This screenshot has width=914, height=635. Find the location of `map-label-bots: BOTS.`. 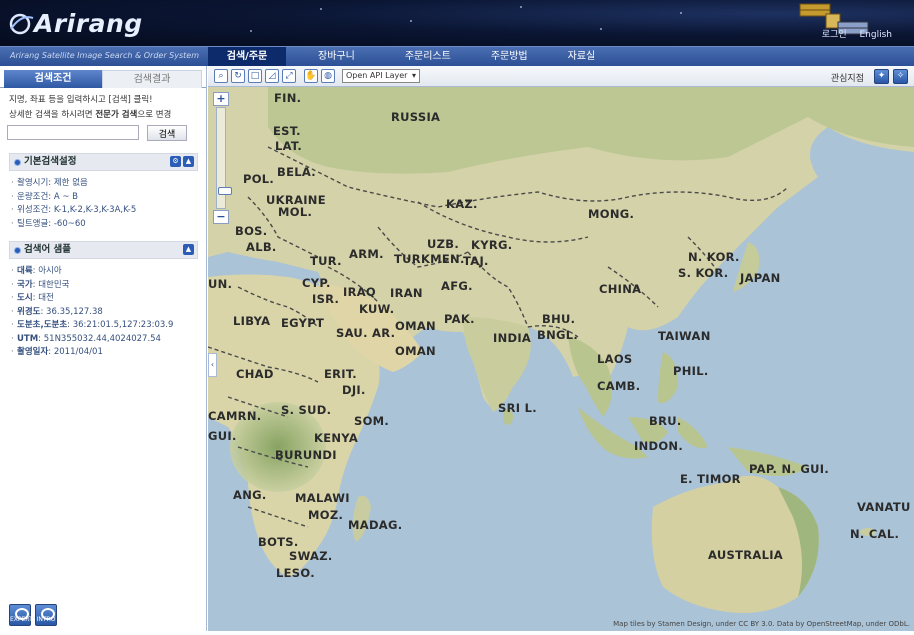

map-label-bots: BOTS. is located at coordinates (278, 542).